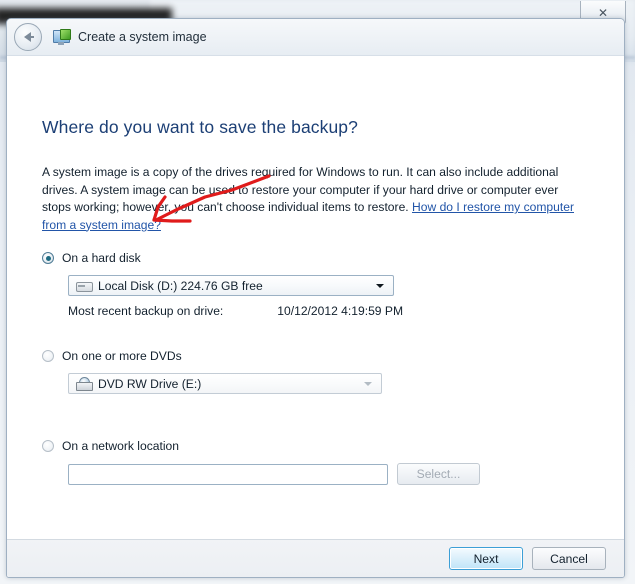 This screenshot has width=635, height=584. I want to click on radio-row-network: On a network location, so click(110, 446).